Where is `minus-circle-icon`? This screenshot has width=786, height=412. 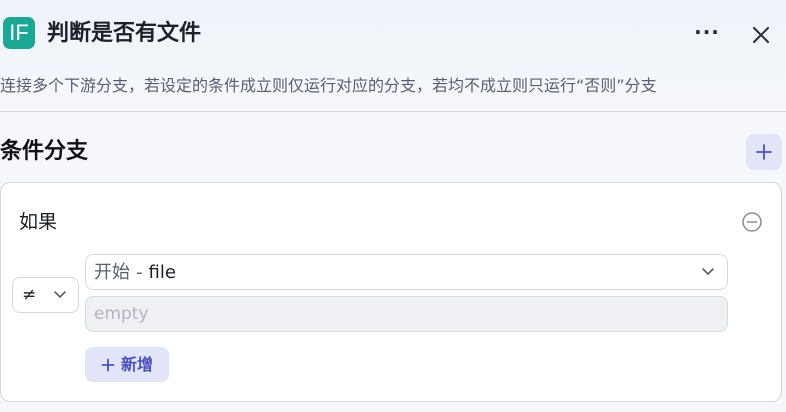 minus-circle-icon is located at coordinates (752, 222).